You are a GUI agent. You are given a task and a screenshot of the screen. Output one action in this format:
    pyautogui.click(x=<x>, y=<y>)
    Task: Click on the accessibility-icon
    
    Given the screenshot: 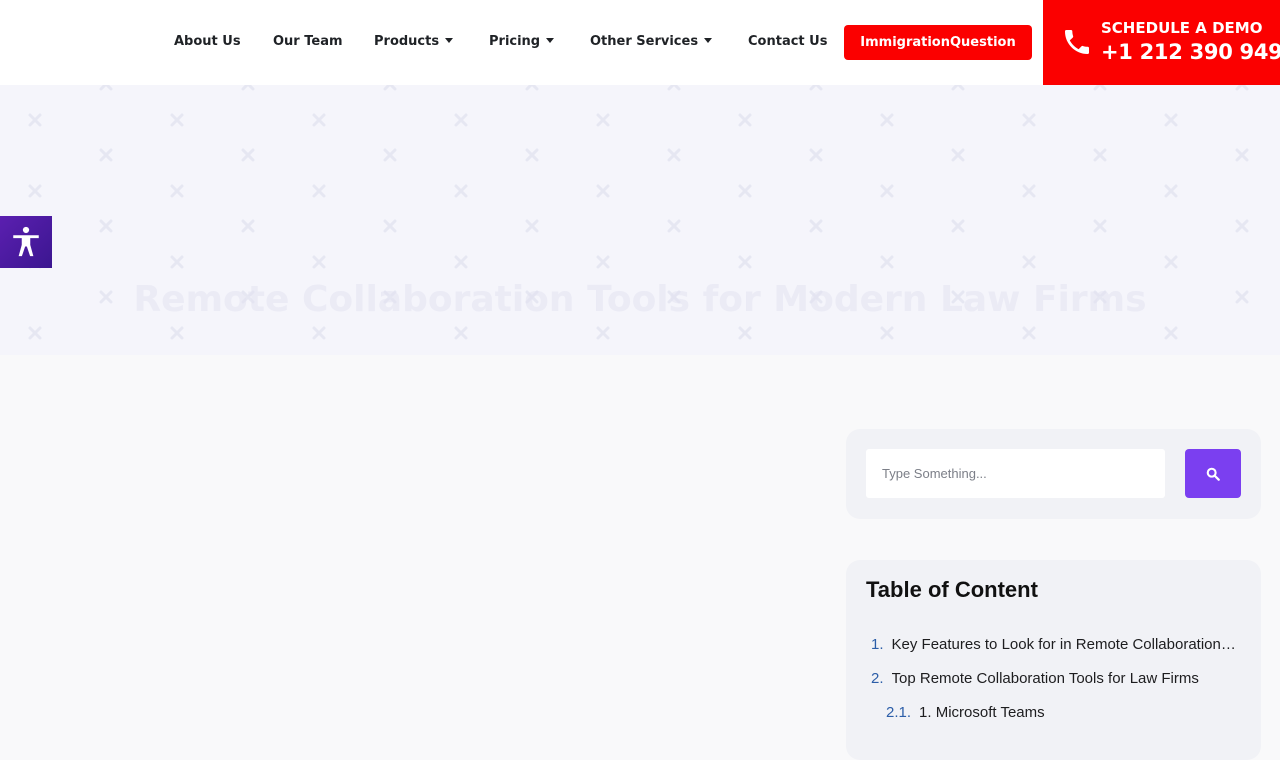 What is the action you would take?
    pyautogui.click(x=26, y=241)
    